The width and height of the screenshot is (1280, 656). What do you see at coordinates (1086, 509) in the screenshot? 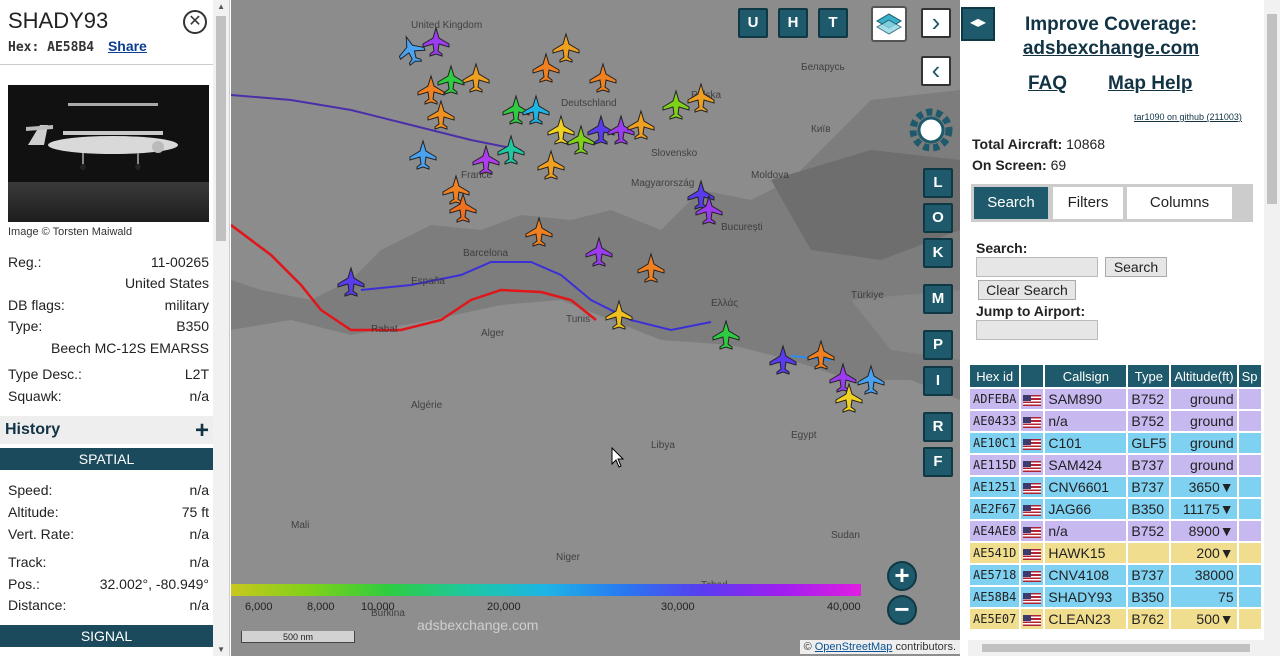
I see `cell-callsign: JAG66` at bounding box center [1086, 509].